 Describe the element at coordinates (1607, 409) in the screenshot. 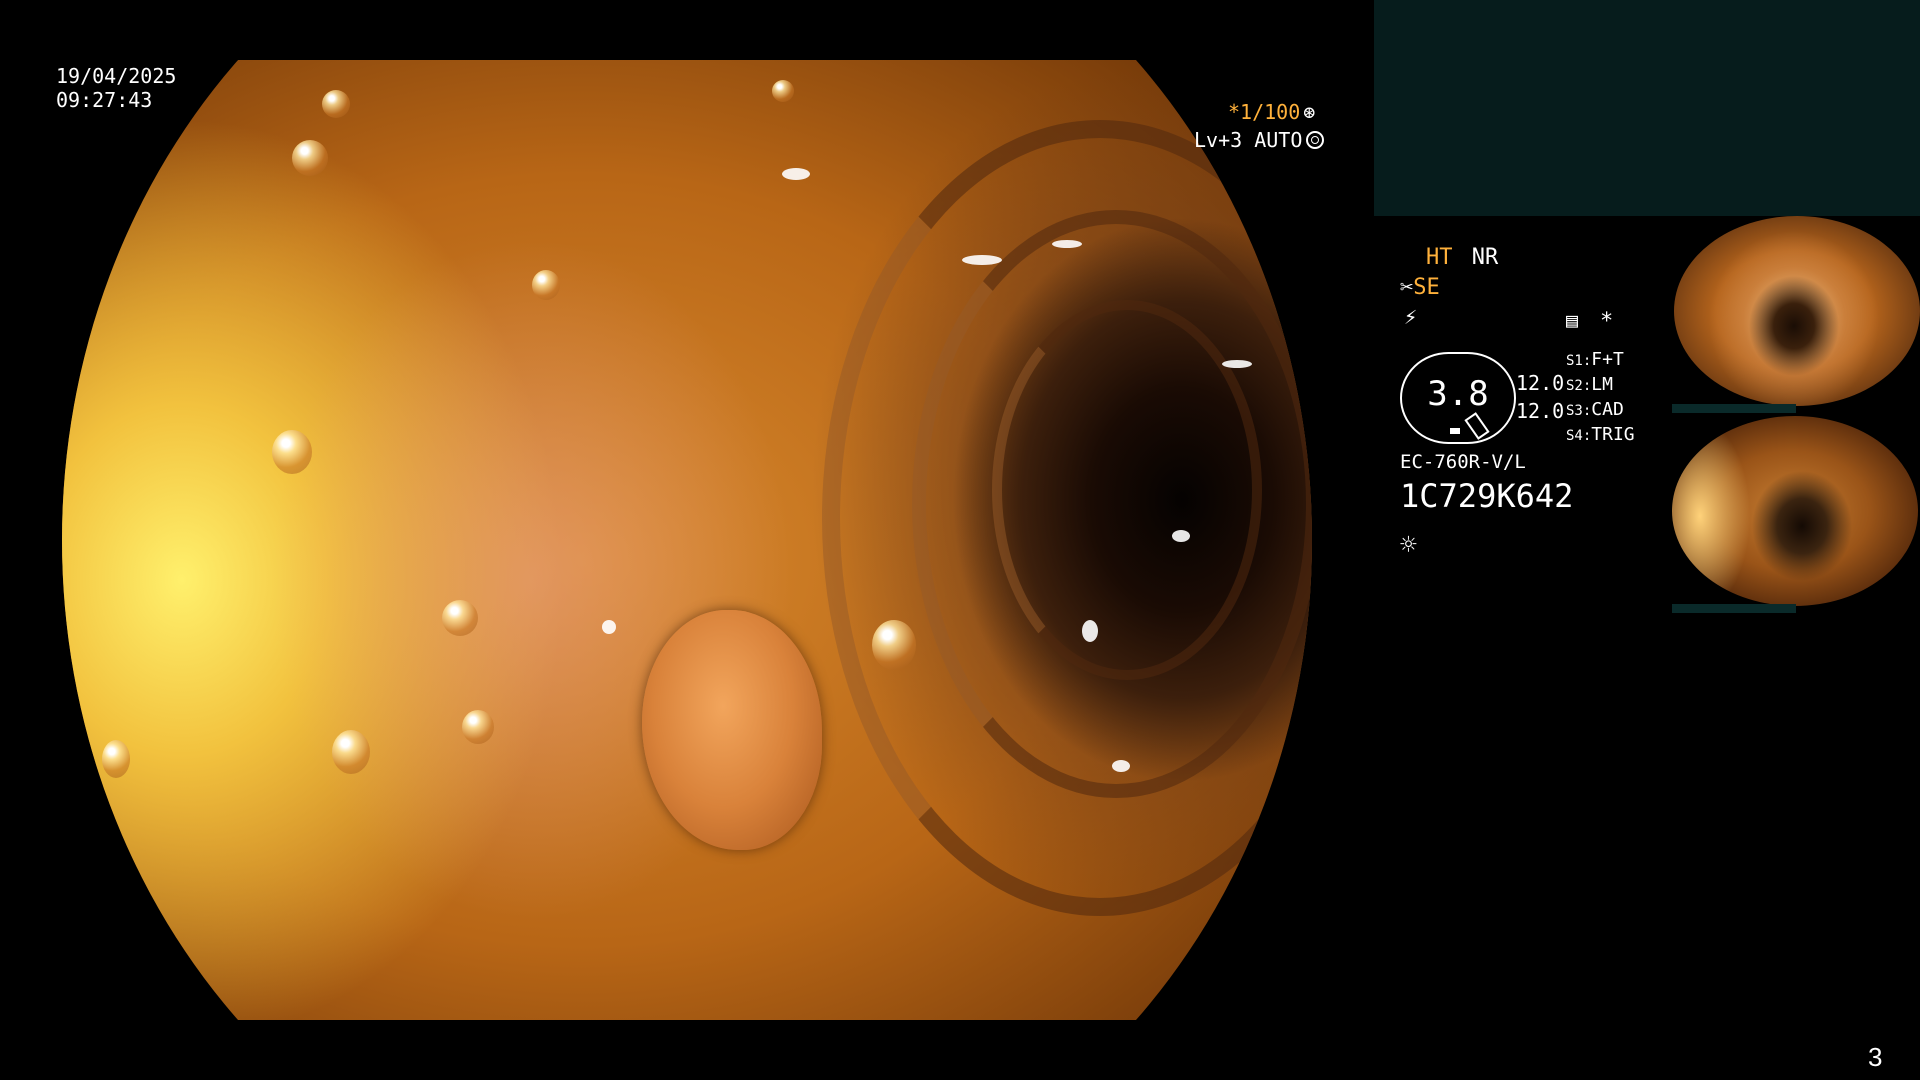

I see `s3-value: CAD` at that location.